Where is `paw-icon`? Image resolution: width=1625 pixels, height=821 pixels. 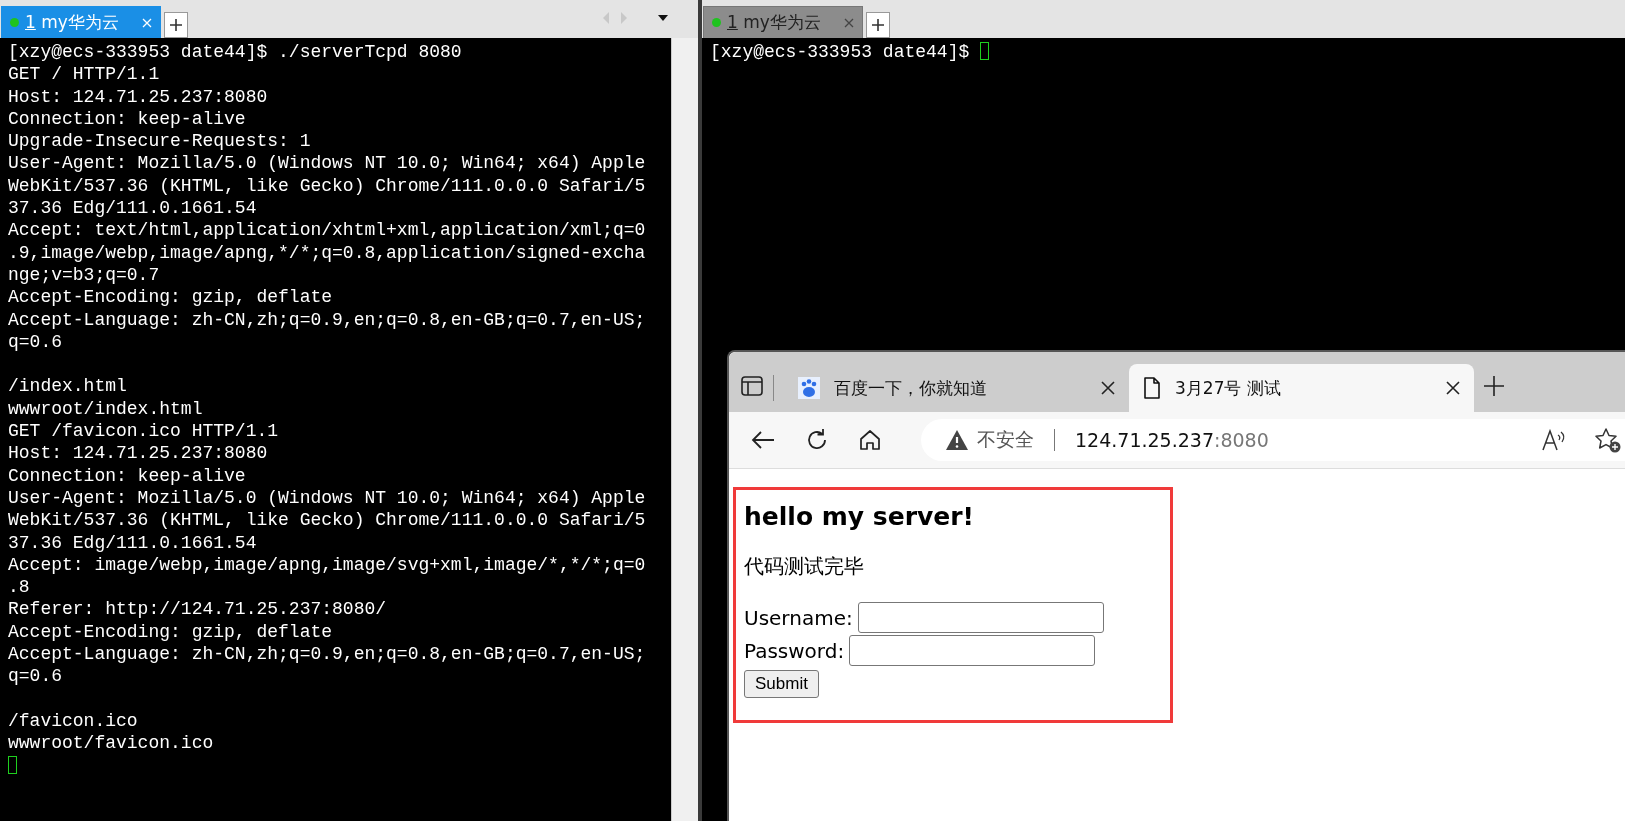 paw-icon is located at coordinates (809, 388).